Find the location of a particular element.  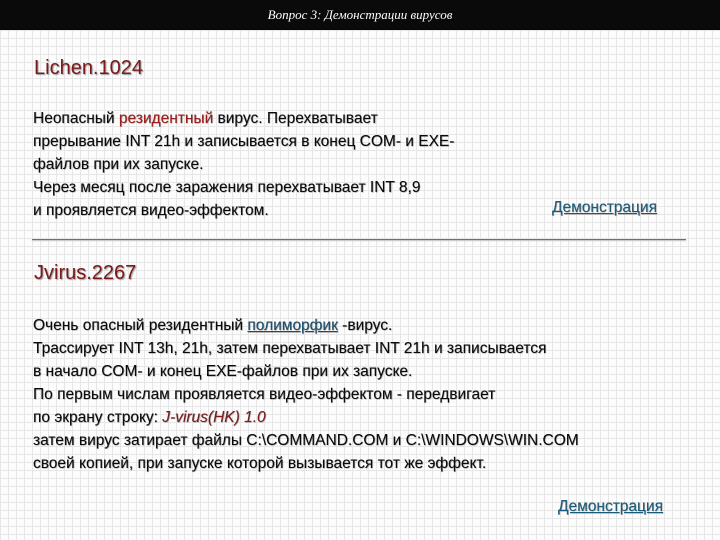

text-fragment: Неопасный is located at coordinates (76, 118).